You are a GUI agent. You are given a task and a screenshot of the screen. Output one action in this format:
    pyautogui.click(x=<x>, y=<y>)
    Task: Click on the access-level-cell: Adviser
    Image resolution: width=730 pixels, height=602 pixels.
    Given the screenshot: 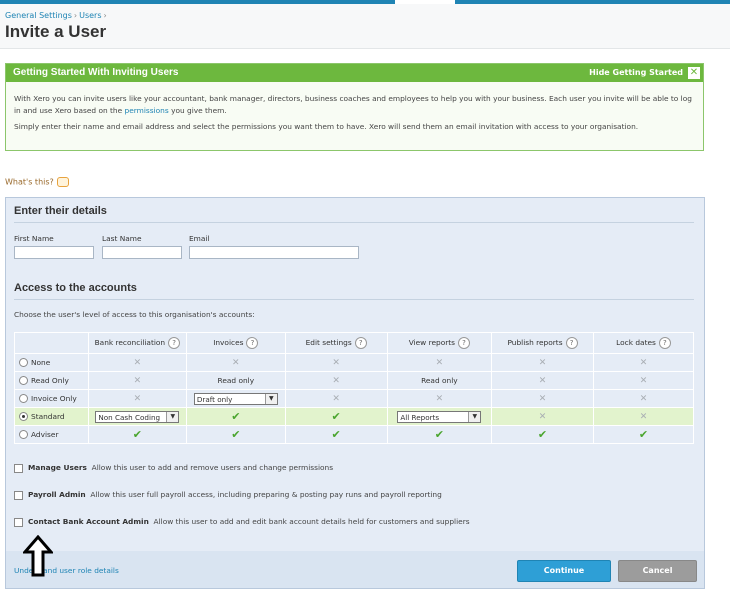 What is the action you would take?
    pyautogui.click(x=51, y=434)
    